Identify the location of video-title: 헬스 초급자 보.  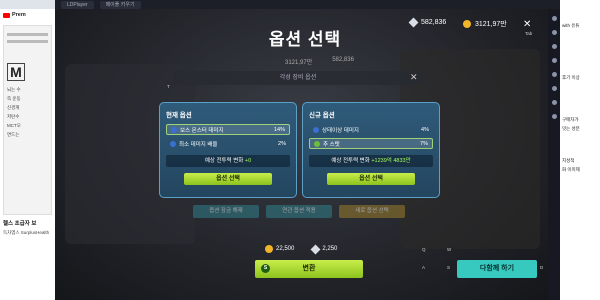
(27, 223).